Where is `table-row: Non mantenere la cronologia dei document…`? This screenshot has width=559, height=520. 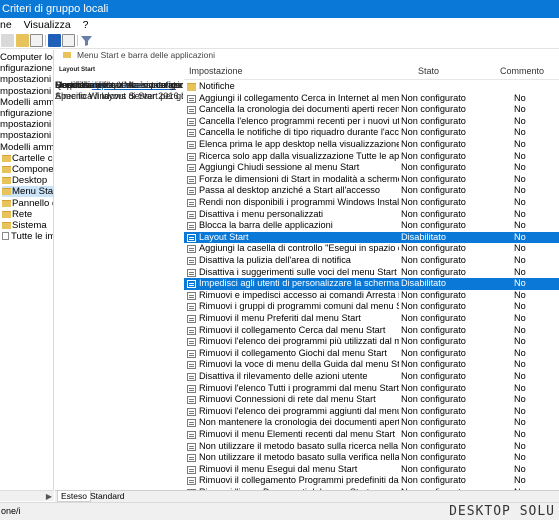 table-row: Non mantenere la cronologia dei document… is located at coordinates (371, 423).